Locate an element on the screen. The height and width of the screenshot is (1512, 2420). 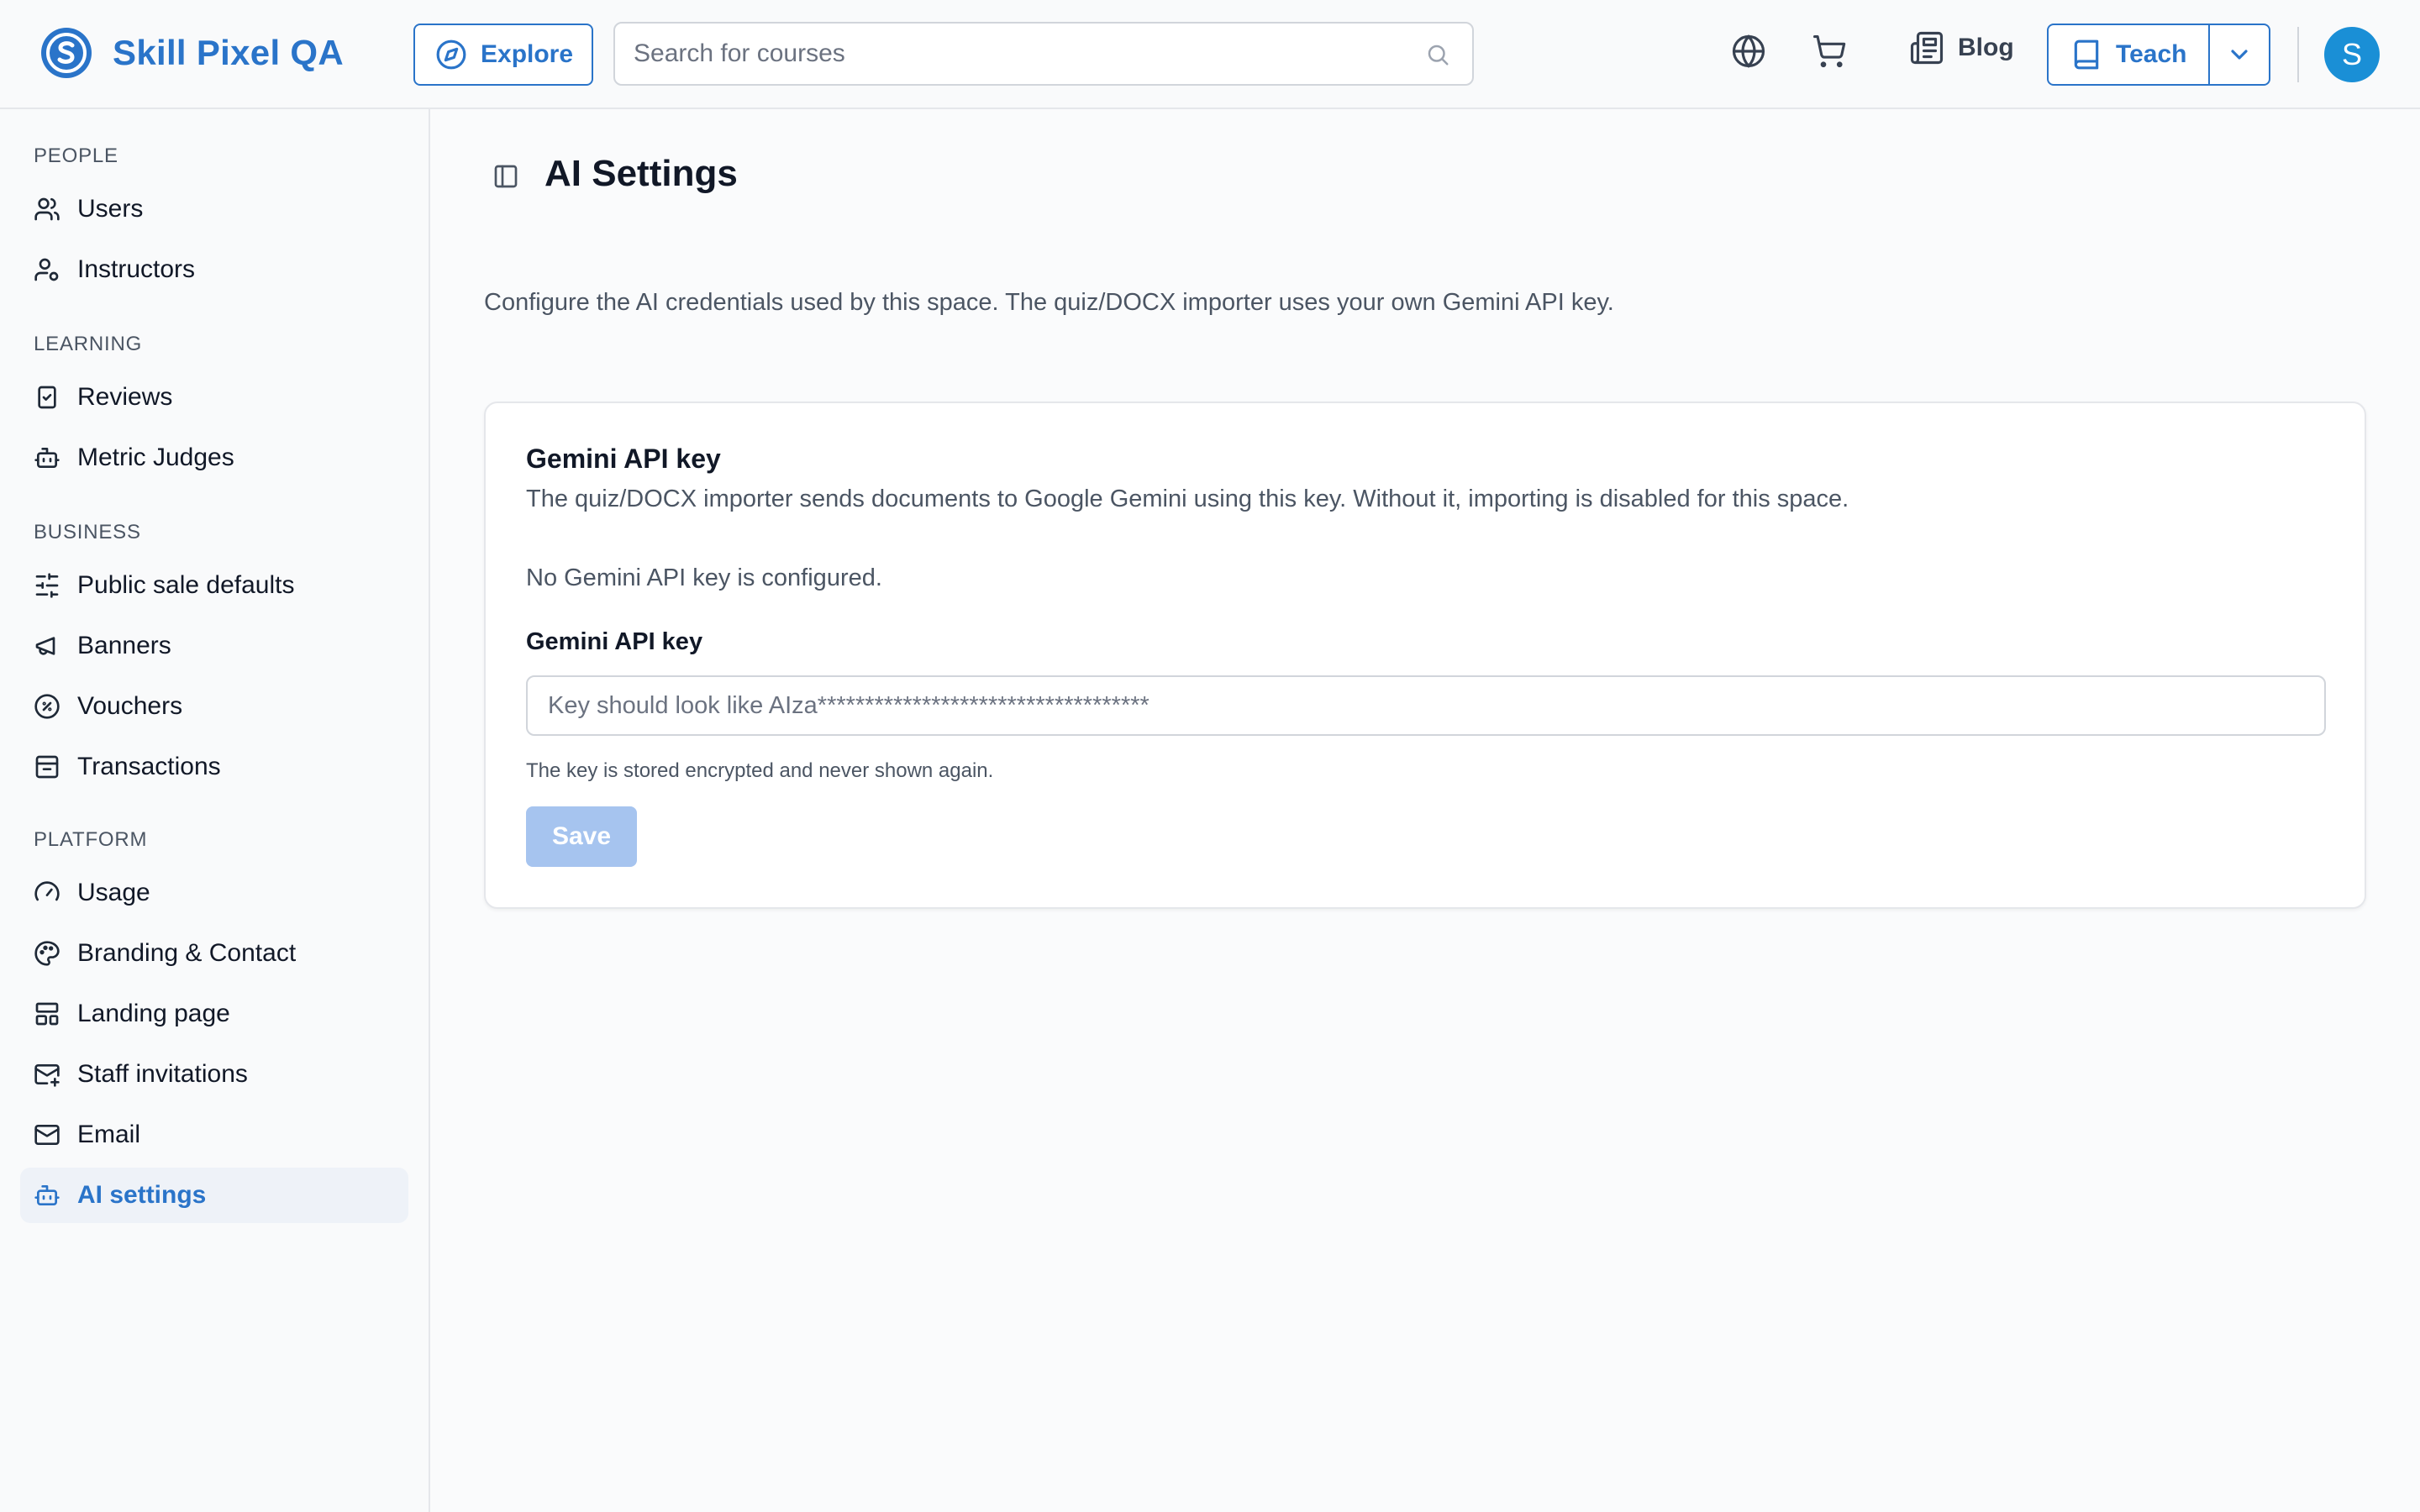
sidebar-item-label: Banners is located at coordinates (124, 645).